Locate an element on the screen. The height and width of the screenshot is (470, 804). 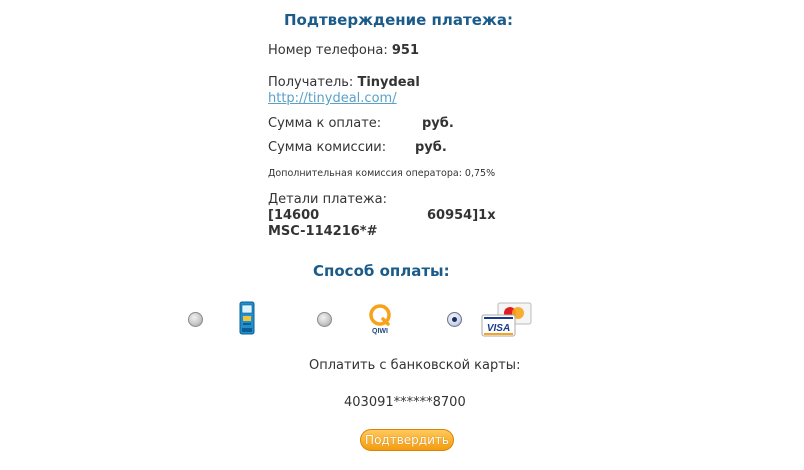
phone-label: Номер телефона: is located at coordinates (328, 50).